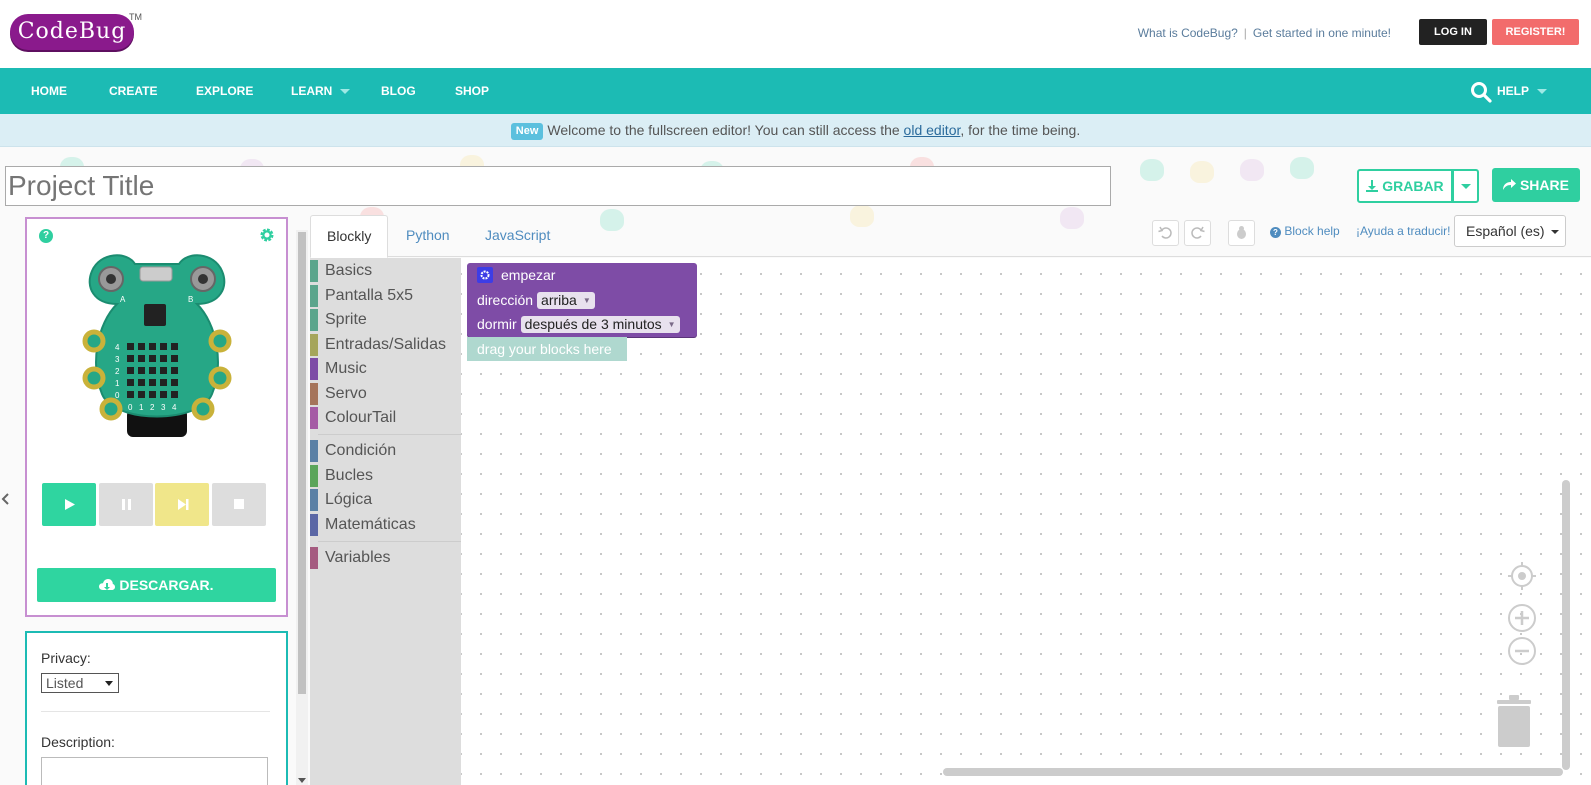 This screenshot has width=1591, height=785. Describe the element at coordinates (1510, 184) in the screenshot. I see `share-arrow-icon` at that location.